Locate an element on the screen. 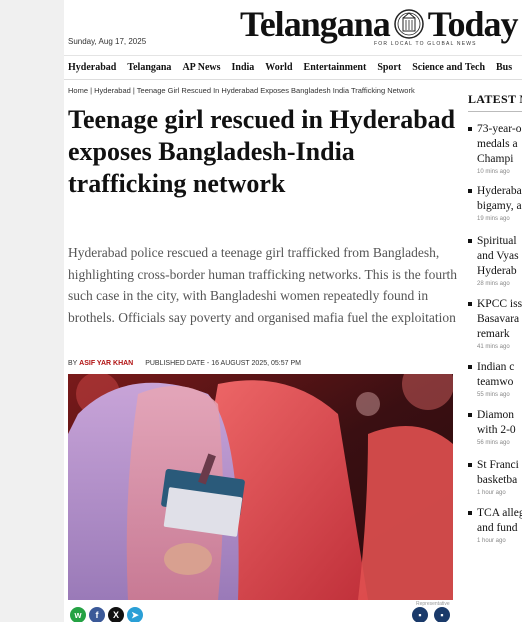 The width and height of the screenshot is (522, 622). nav-item: Science and Tech is located at coordinates (448, 67).